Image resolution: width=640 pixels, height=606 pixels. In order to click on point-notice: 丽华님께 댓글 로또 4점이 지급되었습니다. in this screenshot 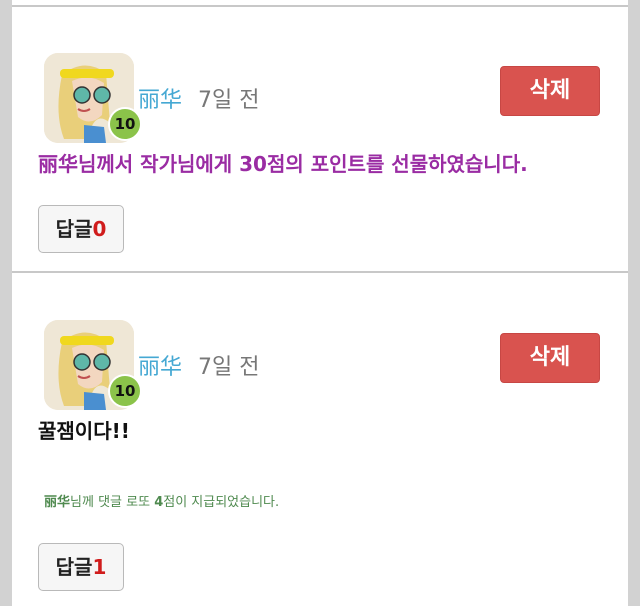, I will do `click(161, 500)`.